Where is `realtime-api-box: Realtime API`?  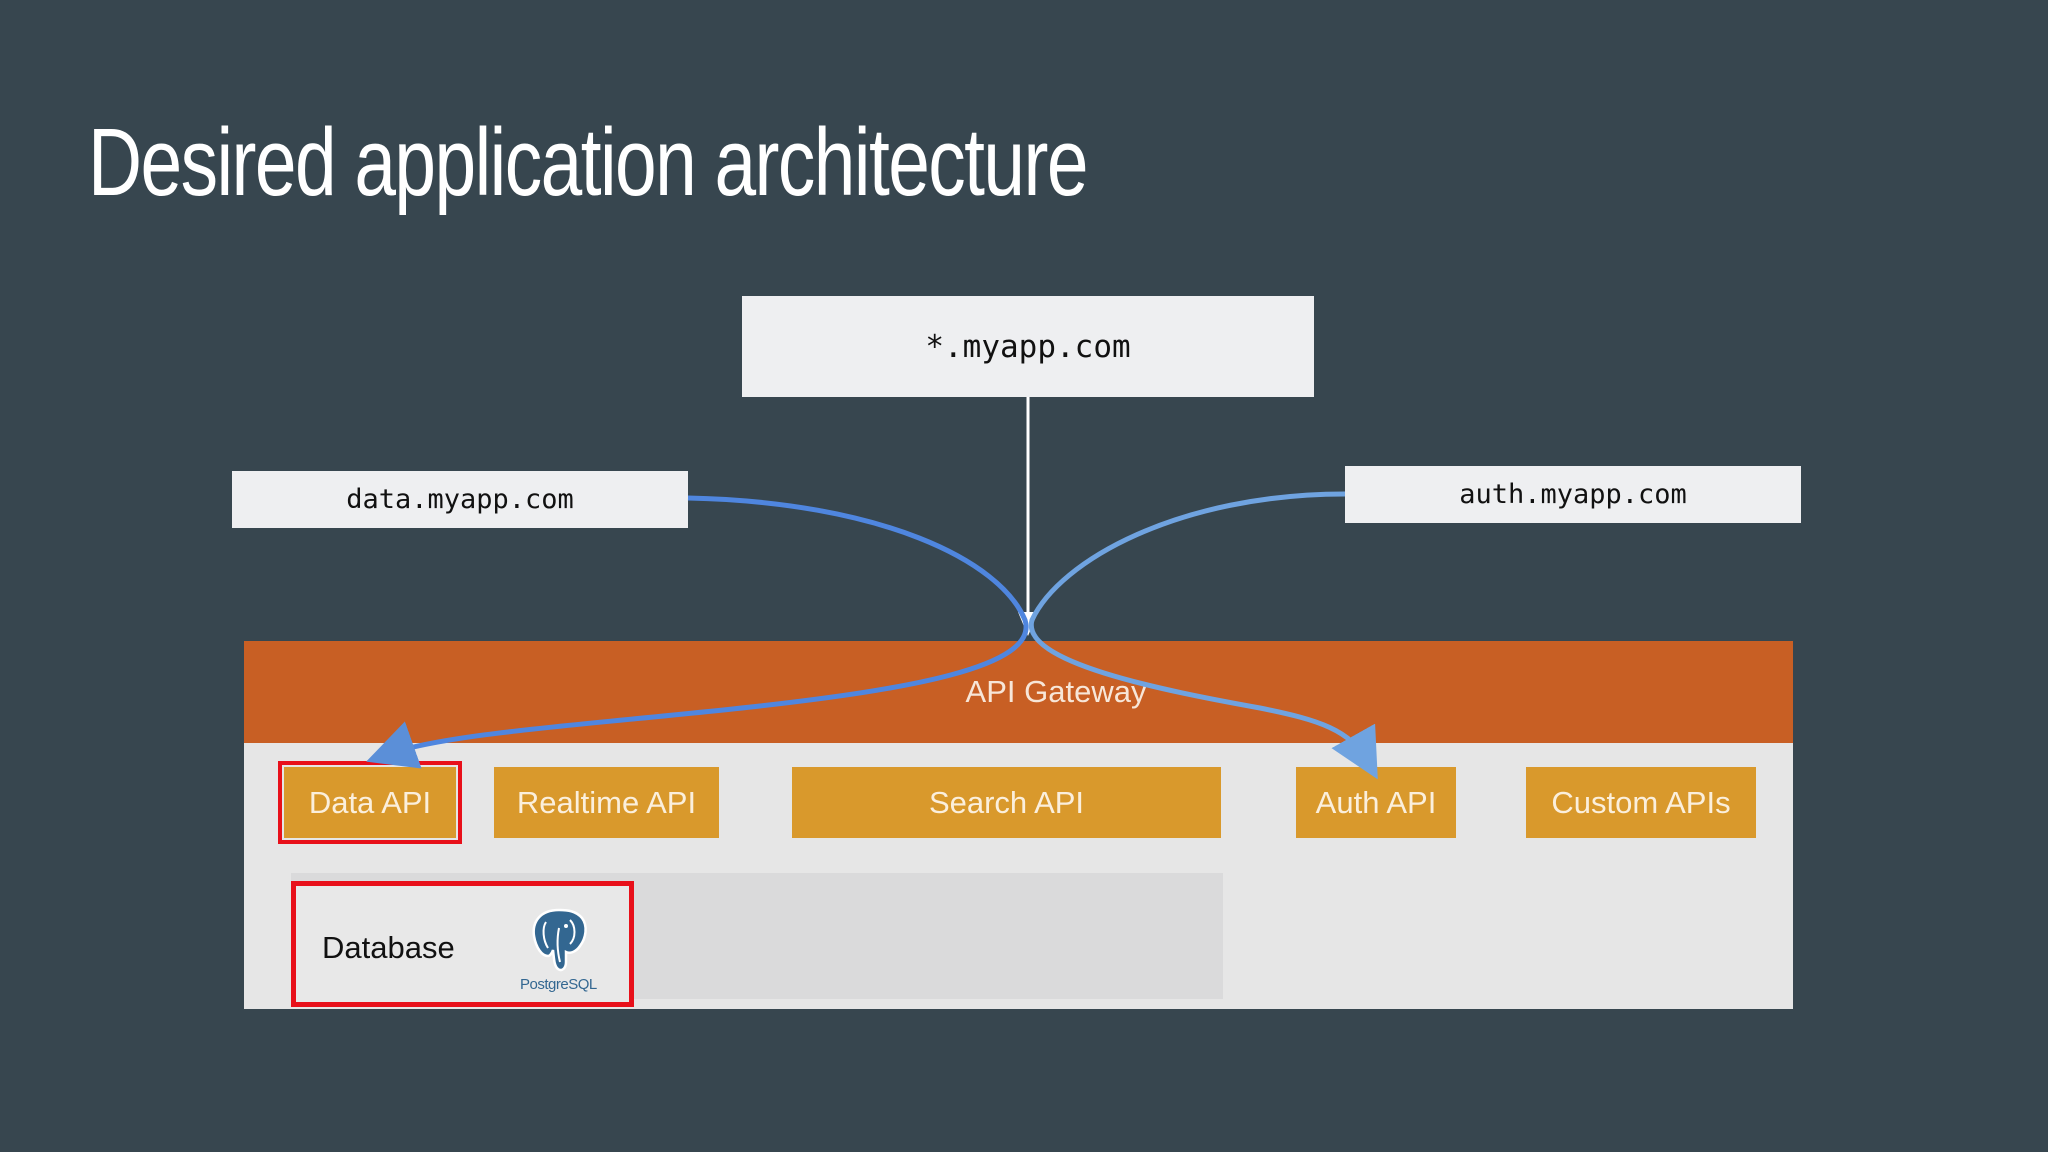 realtime-api-box: Realtime API is located at coordinates (606, 802).